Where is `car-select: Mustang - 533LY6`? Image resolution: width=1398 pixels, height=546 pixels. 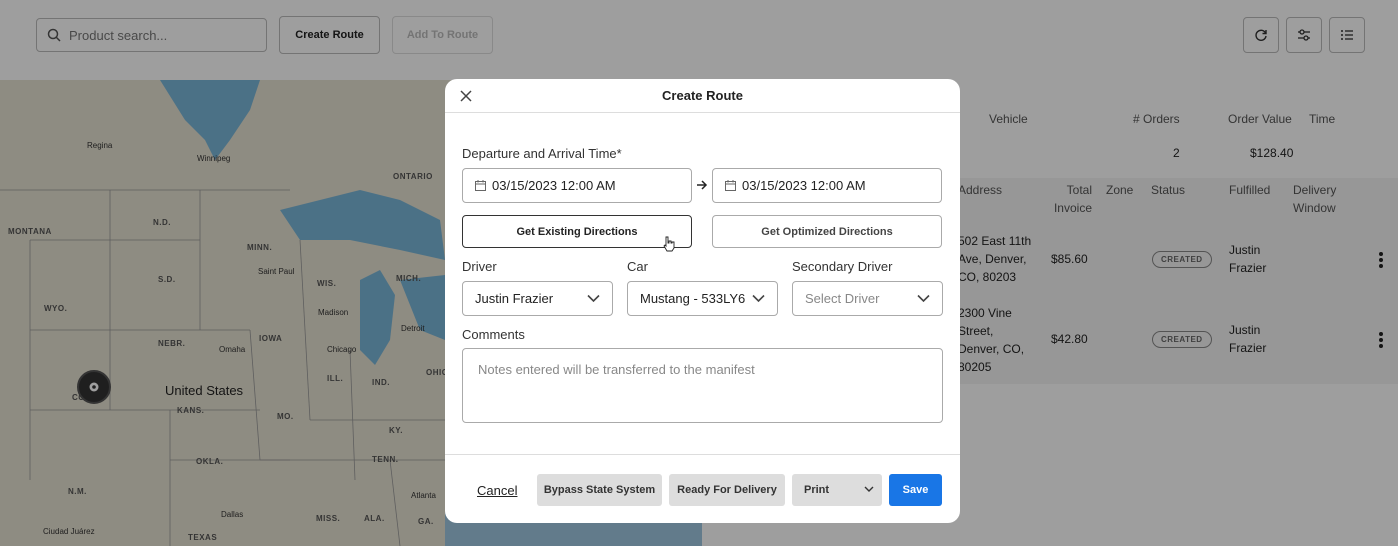 car-select: Mustang - 533LY6 is located at coordinates (702, 298).